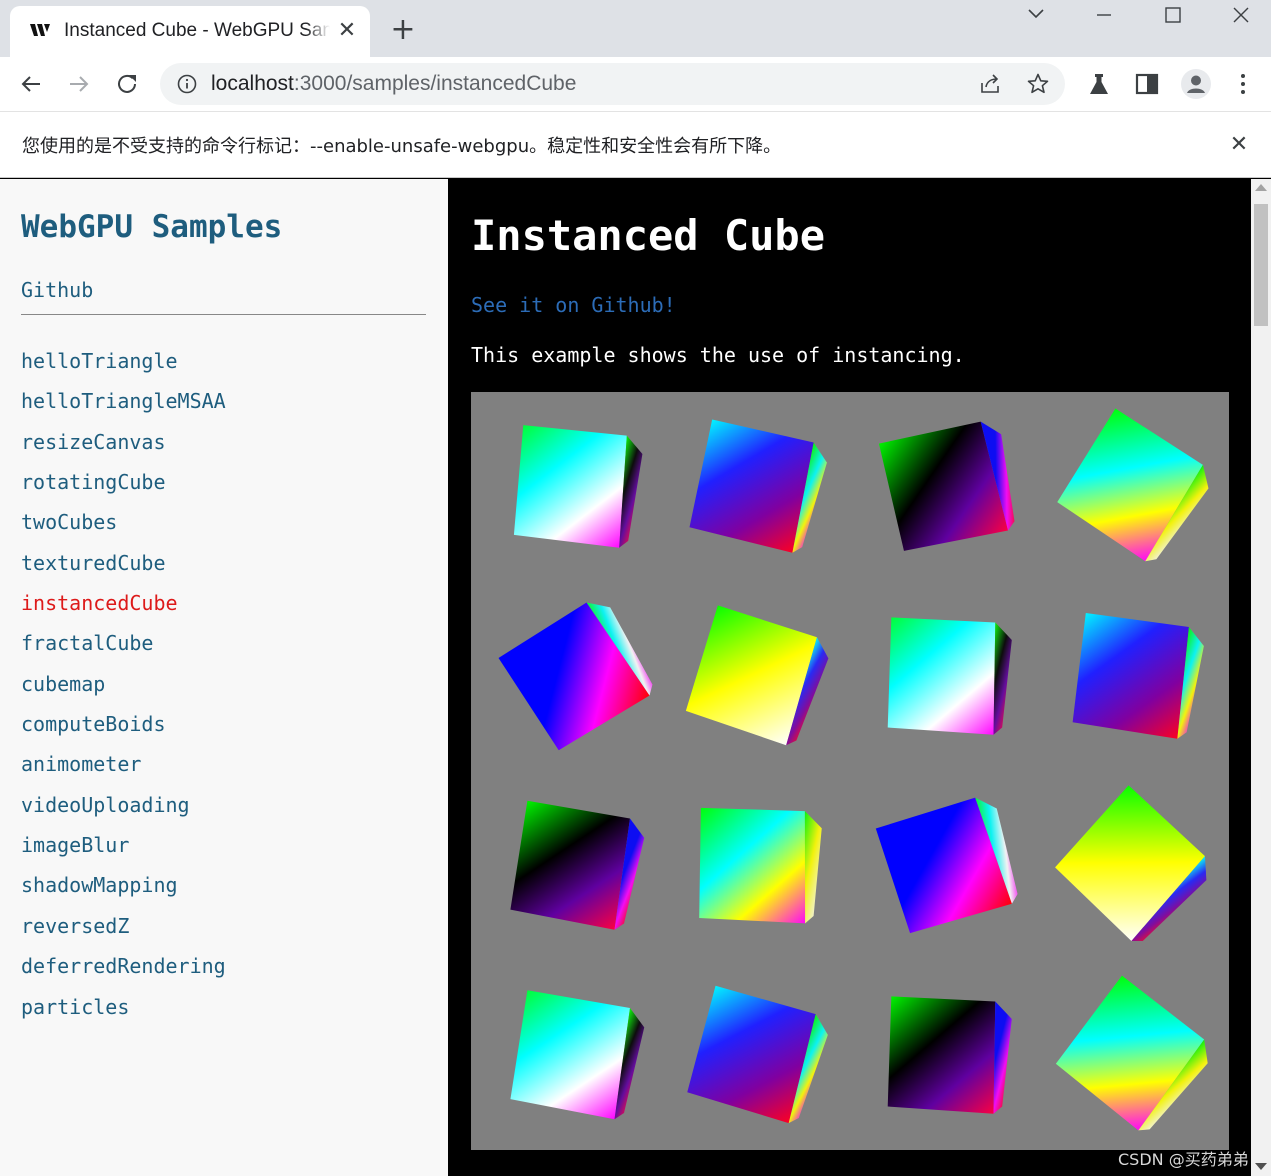 This screenshot has width=1271, height=1176. What do you see at coordinates (57, 290) in the screenshot?
I see `sidebar-github-link: Github` at bounding box center [57, 290].